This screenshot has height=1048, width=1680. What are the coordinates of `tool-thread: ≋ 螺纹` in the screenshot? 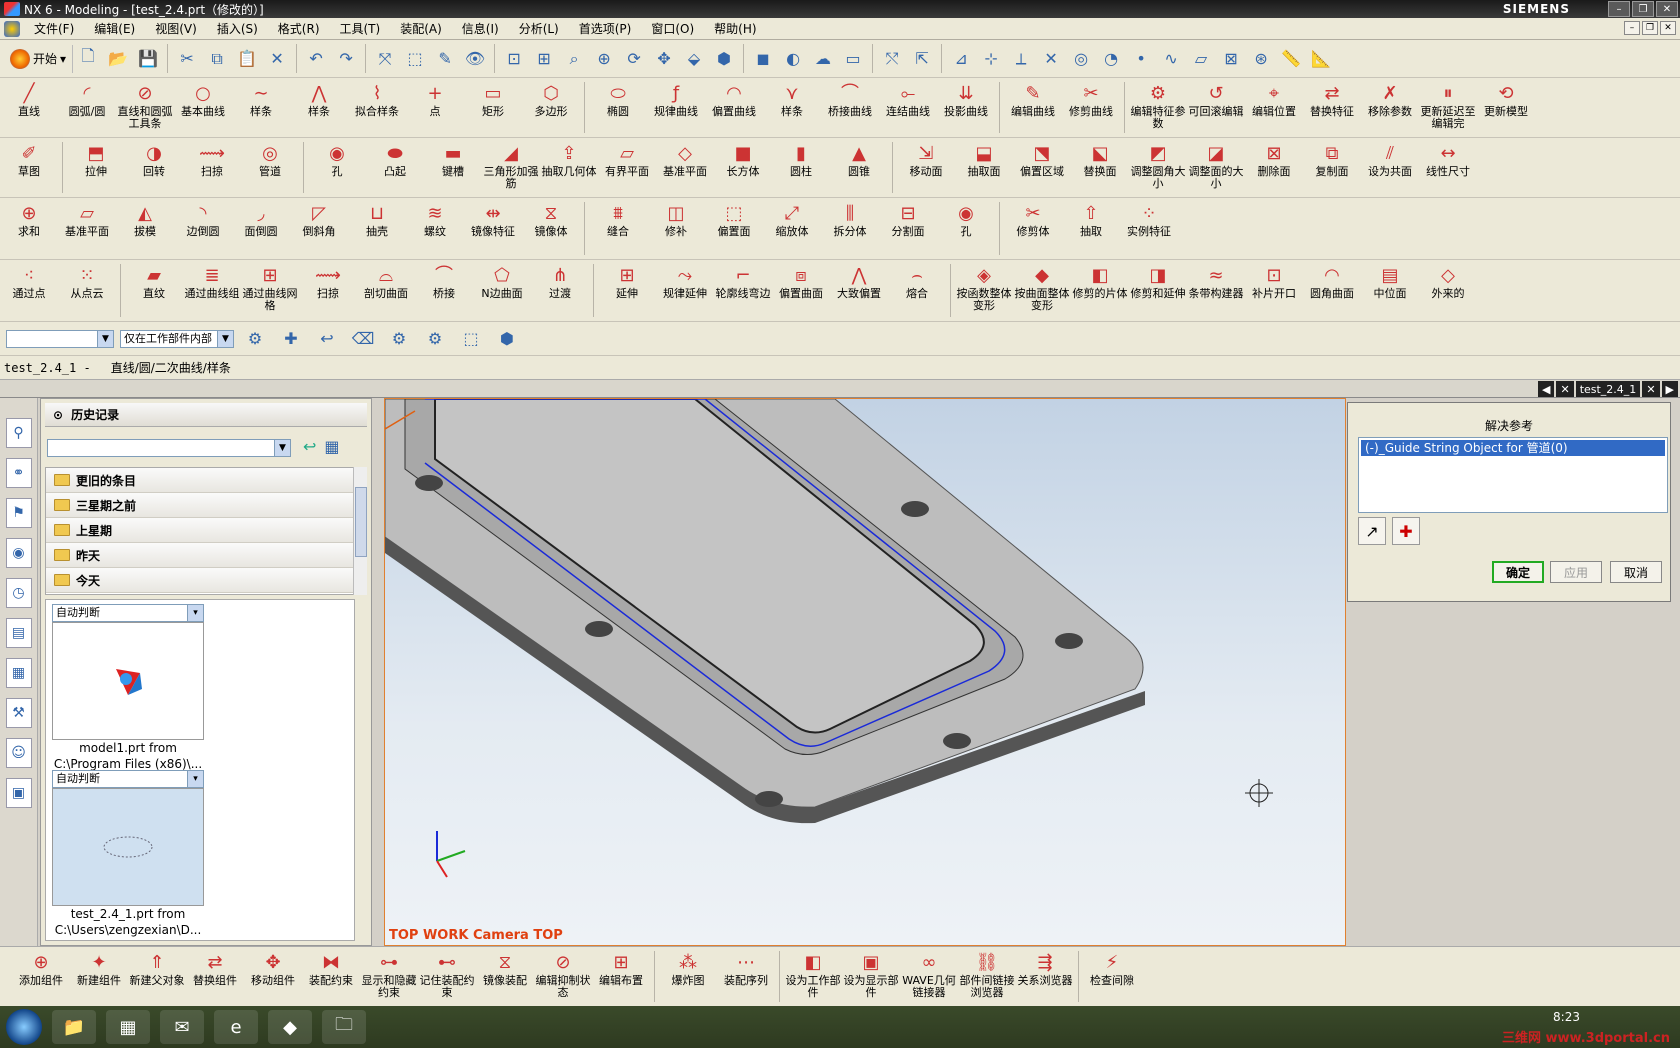 It's located at (435, 228).